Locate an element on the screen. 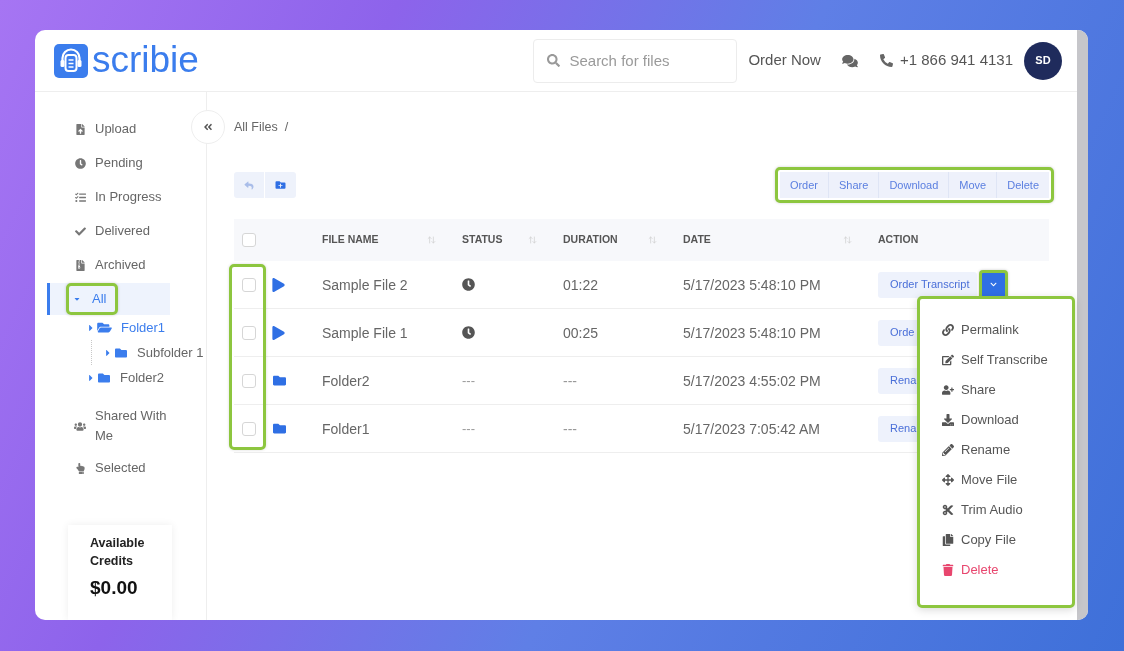 Image resolution: width=1124 pixels, height=651 pixels. sidebar-item: In Progress is located at coordinates (108, 197).